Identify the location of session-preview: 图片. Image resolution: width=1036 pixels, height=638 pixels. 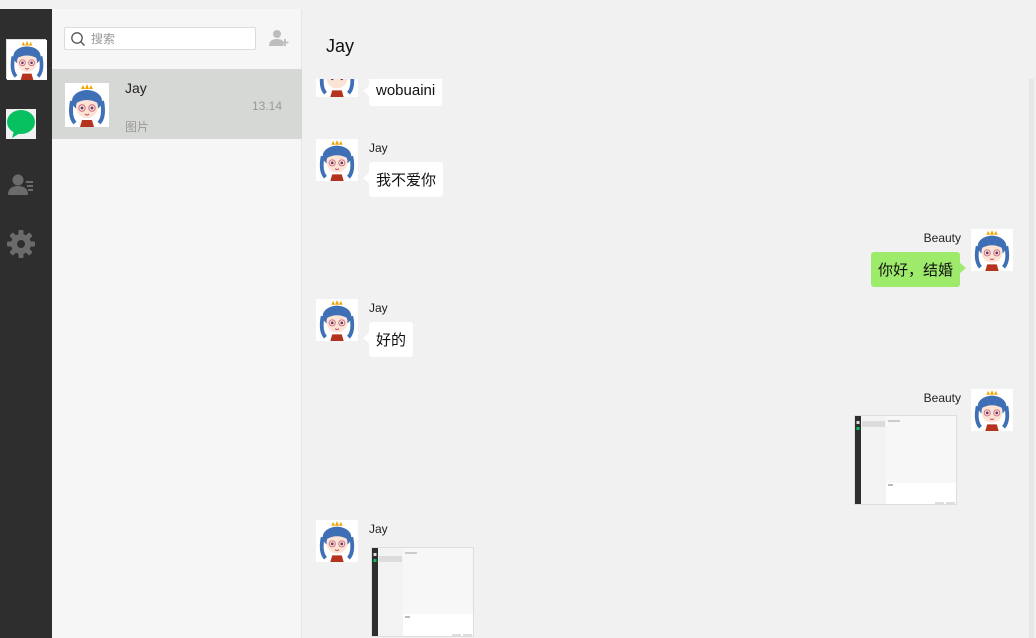
(137, 127).